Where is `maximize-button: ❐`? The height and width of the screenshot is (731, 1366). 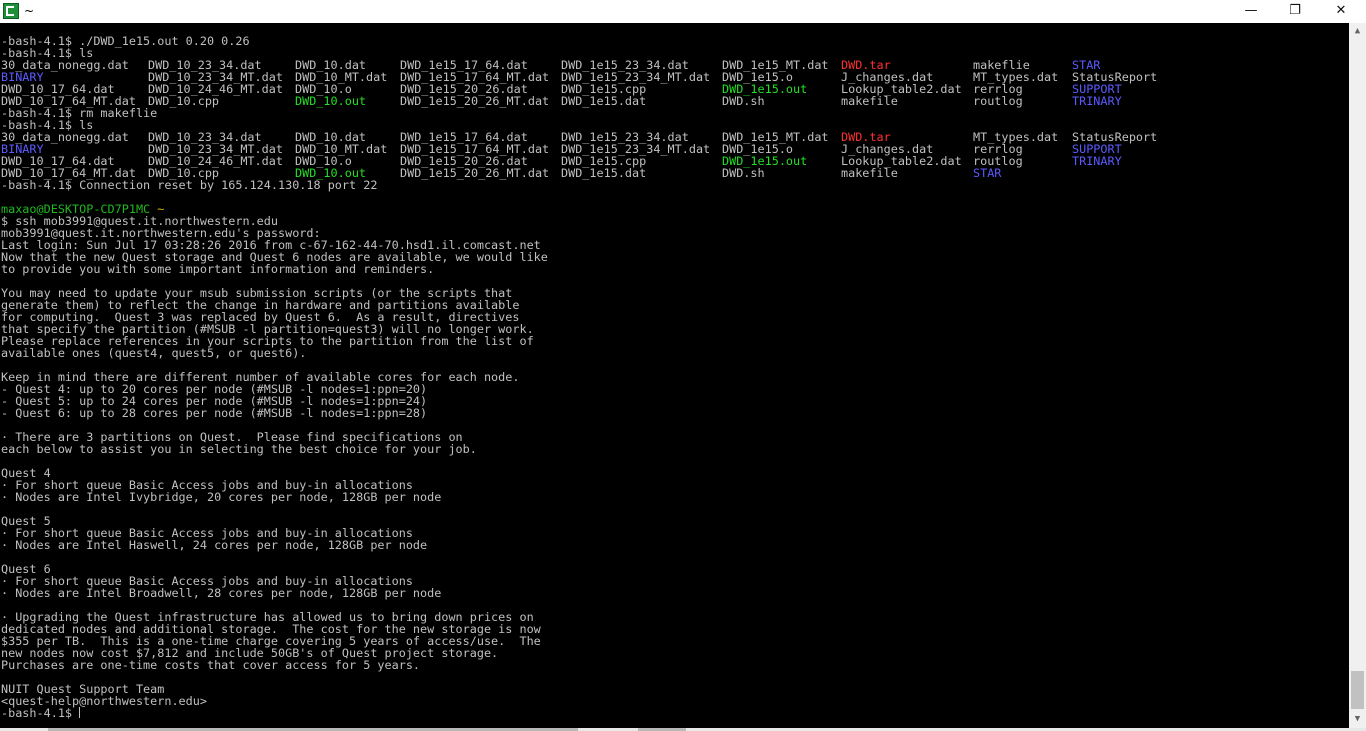 maximize-button: ❐ is located at coordinates (1295, 11).